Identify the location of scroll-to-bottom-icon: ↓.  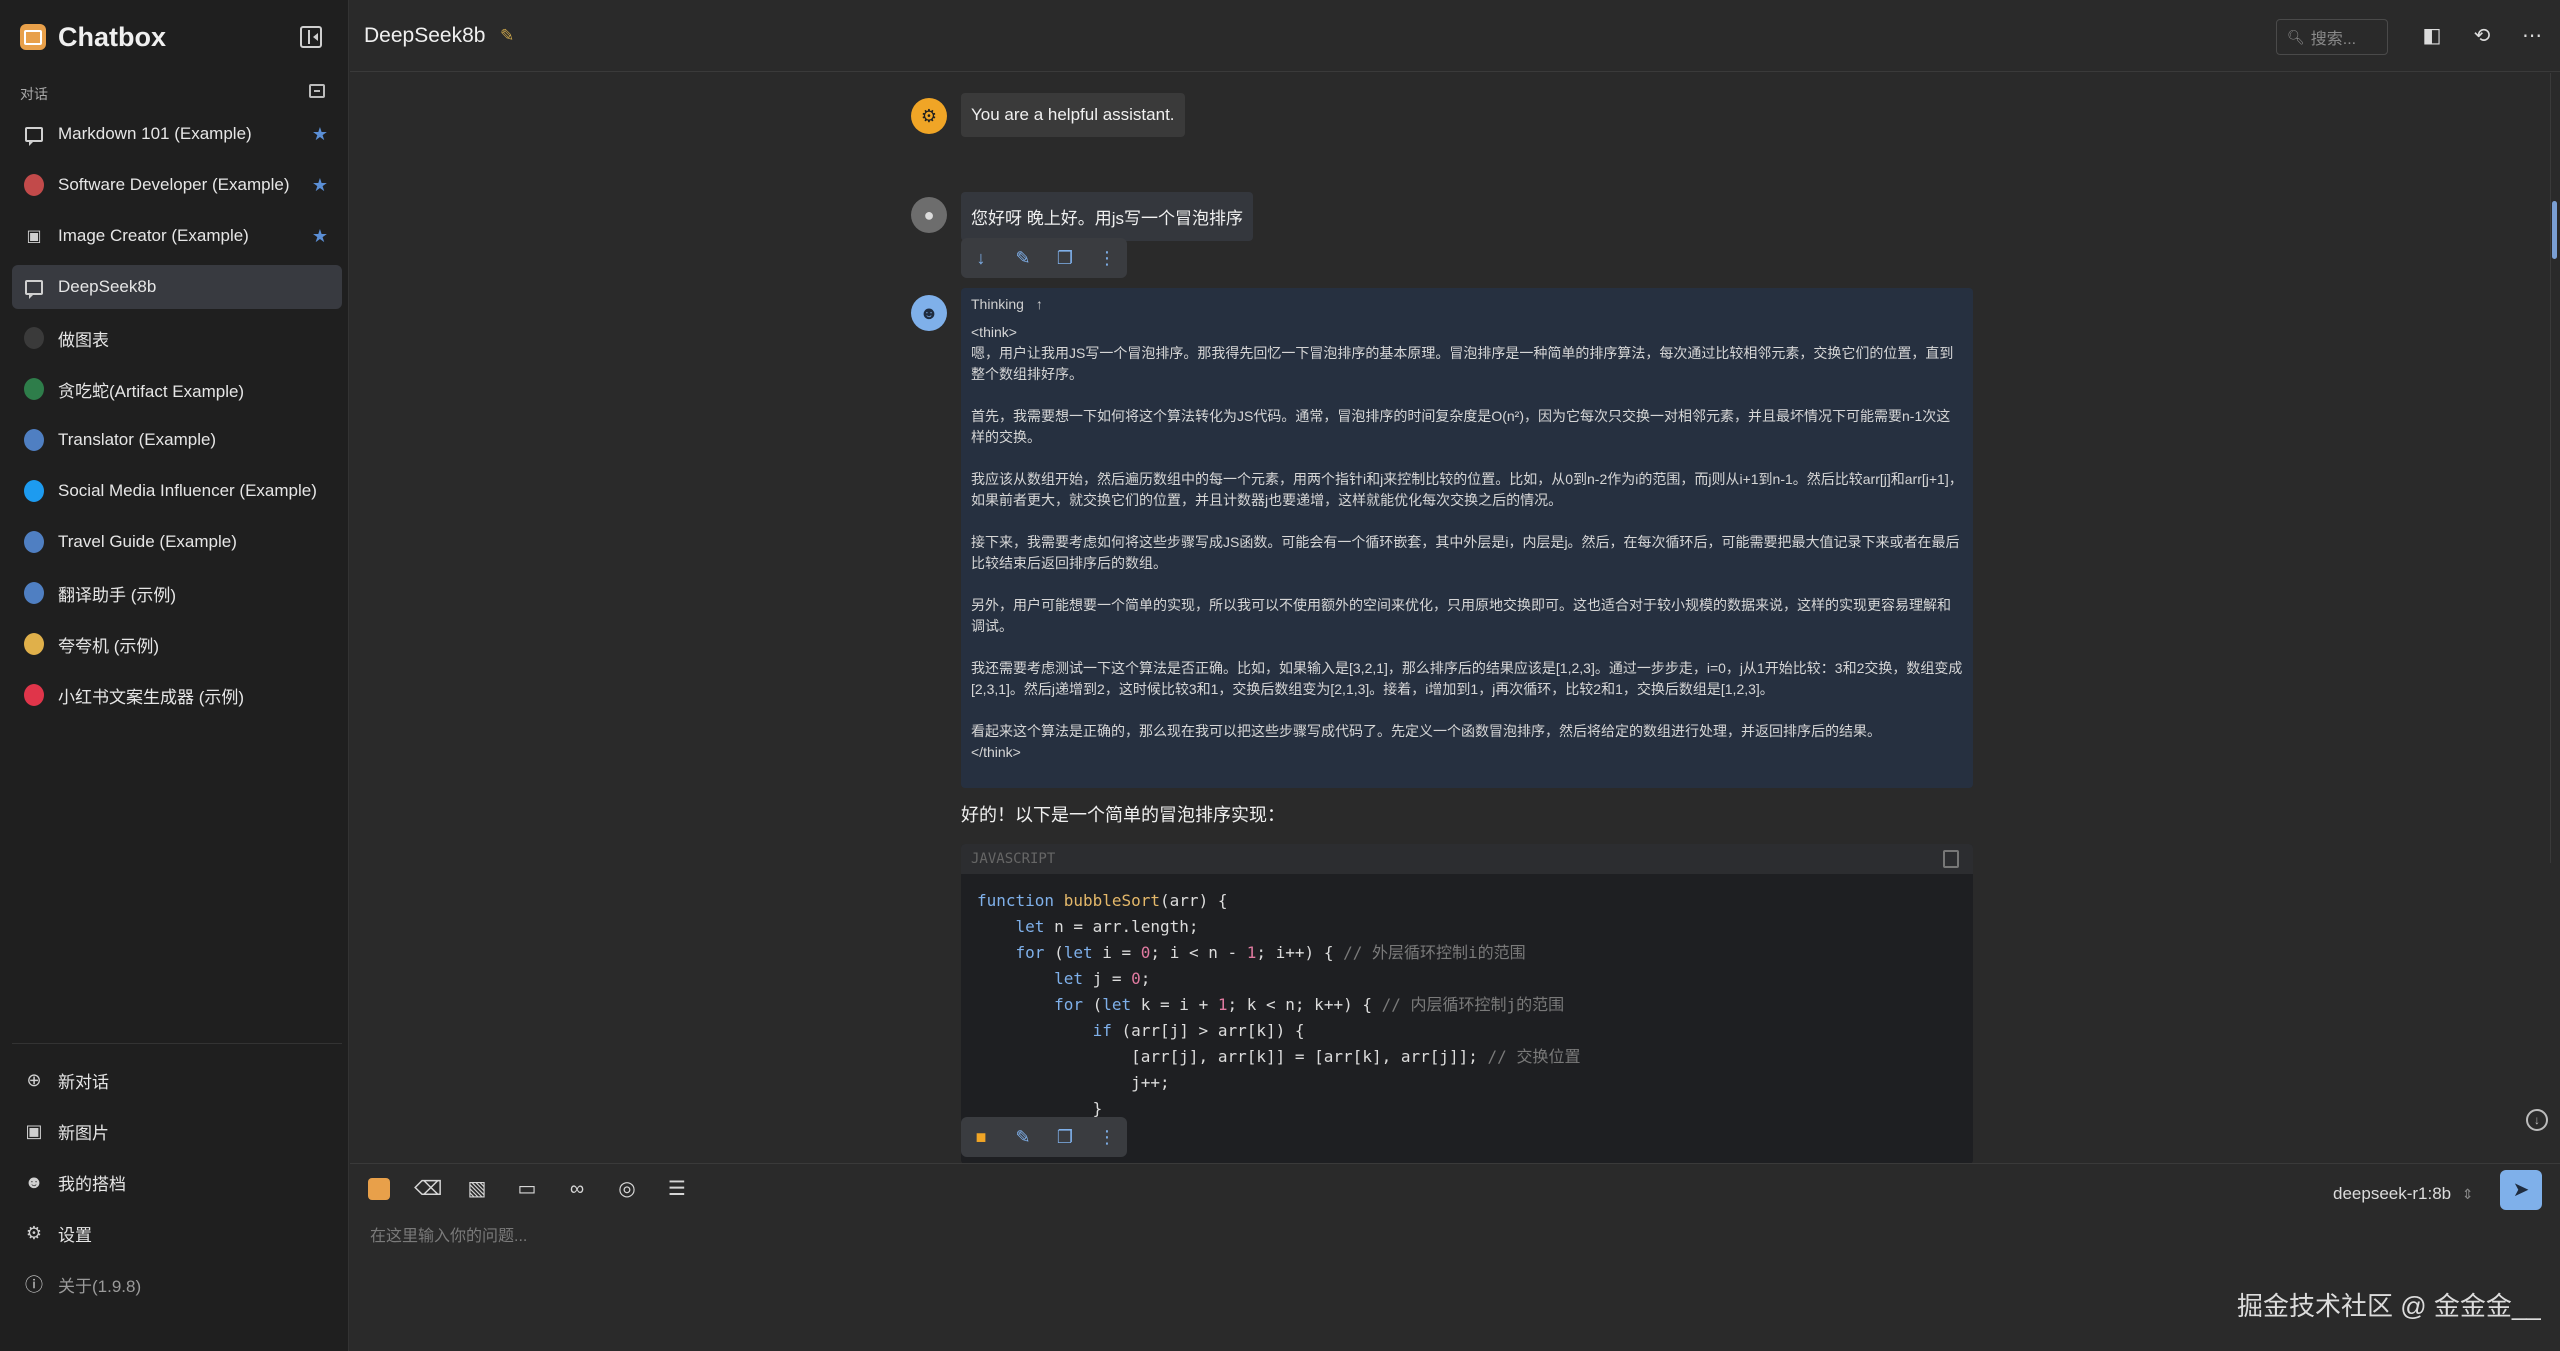
(2537, 1120).